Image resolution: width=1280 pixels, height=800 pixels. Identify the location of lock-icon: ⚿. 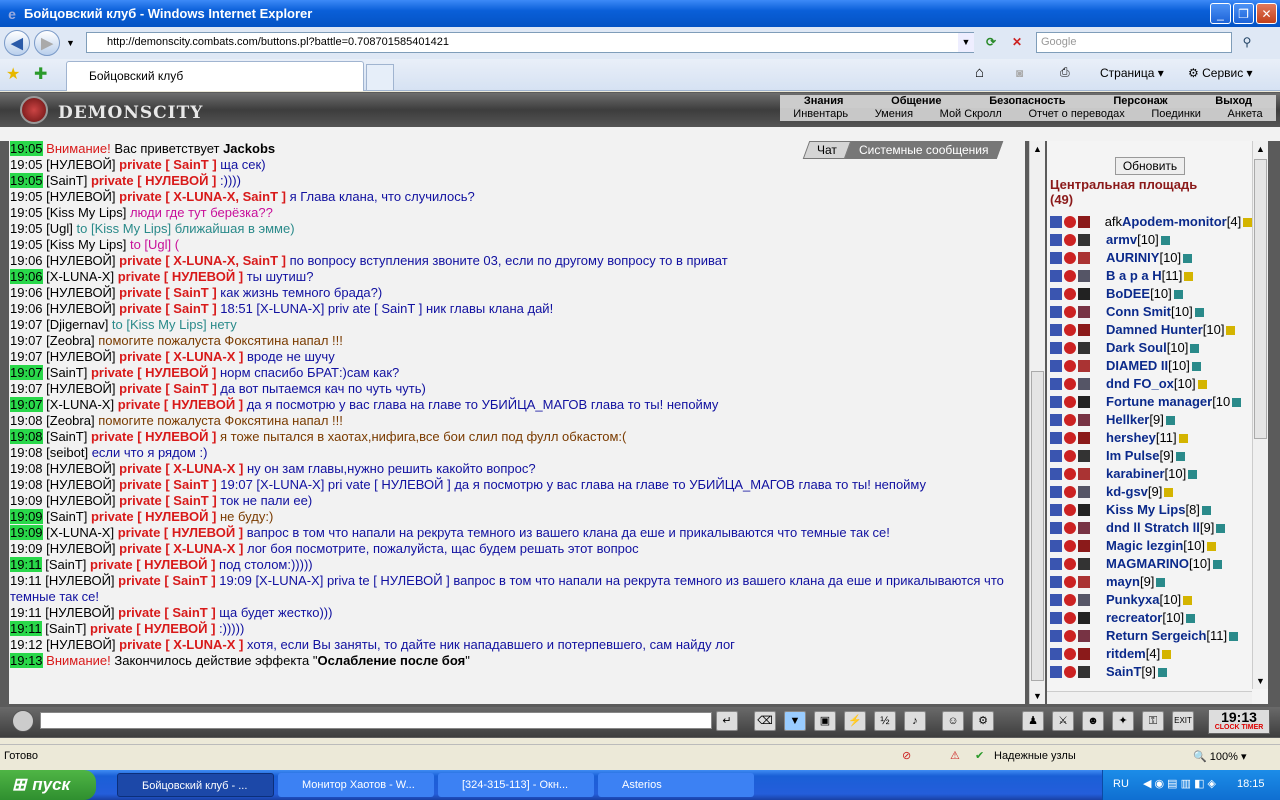
(1153, 721).